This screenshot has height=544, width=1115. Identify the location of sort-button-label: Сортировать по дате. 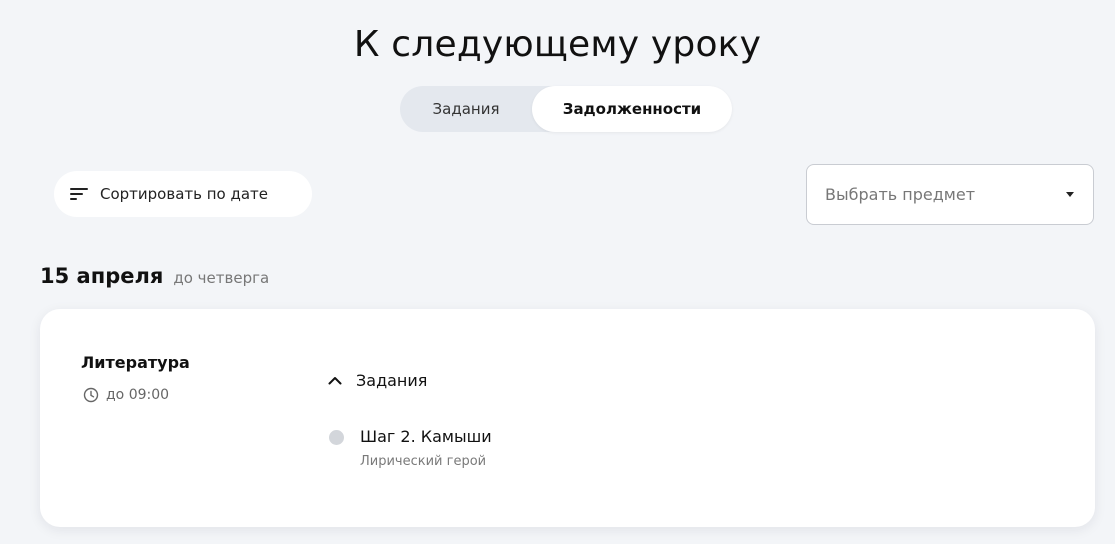
(184, 194).